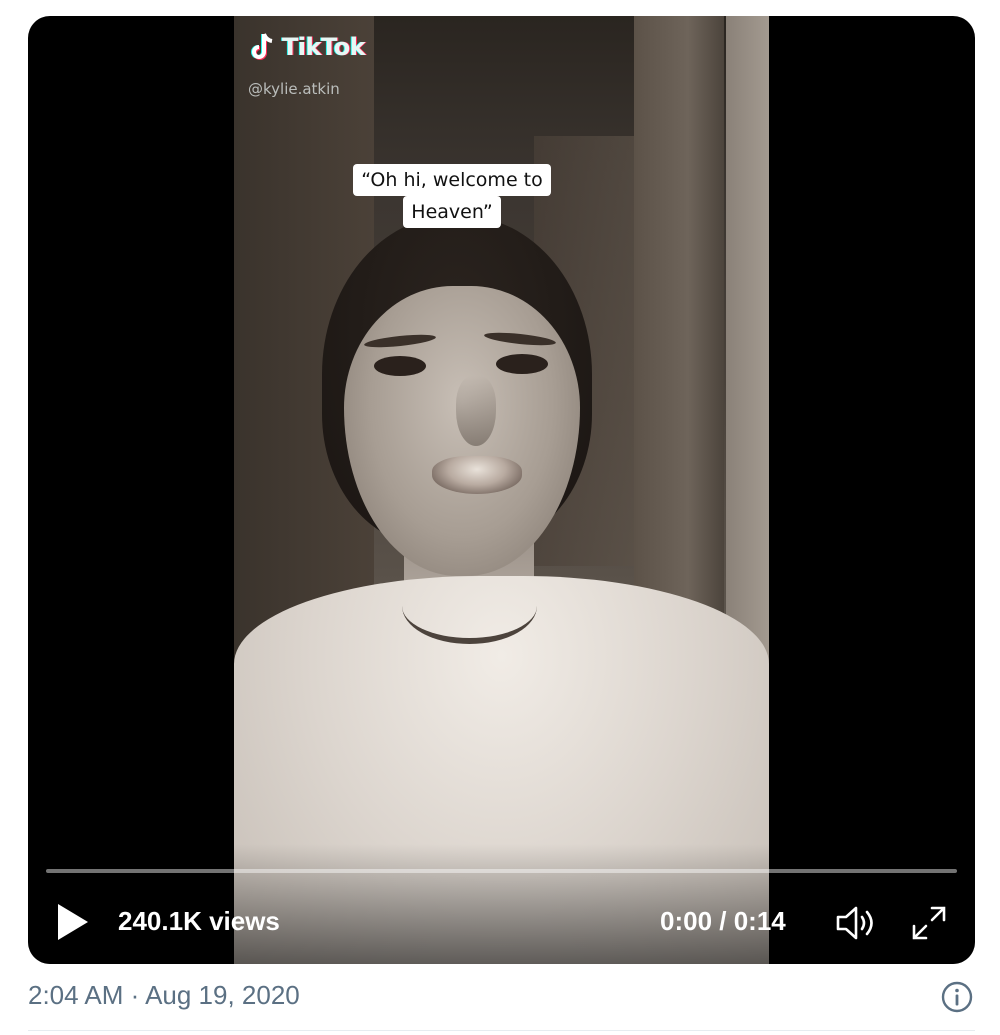 This screenshot has width=1000, height=1035. What do you see at coordinates (452, 212) in the screenshot?
I see `caption-line-2: Heaven”` at bounding box center [452, 212].